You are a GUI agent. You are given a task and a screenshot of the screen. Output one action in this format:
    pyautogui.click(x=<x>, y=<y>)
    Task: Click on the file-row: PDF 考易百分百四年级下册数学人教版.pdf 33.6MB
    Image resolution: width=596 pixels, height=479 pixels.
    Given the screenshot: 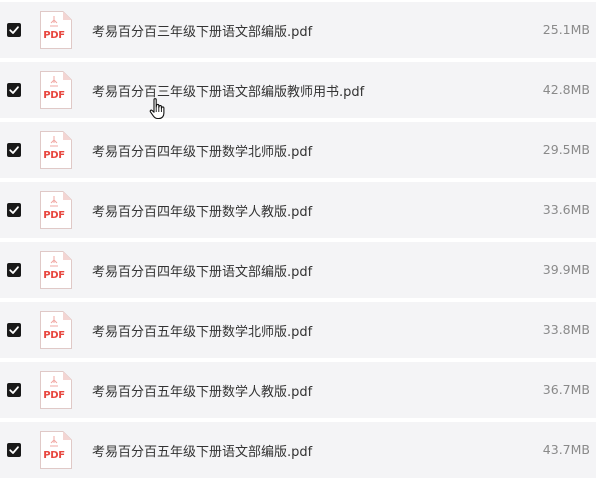 What is the action you would take?
    pyautogui.click(x=298, y=210)
    